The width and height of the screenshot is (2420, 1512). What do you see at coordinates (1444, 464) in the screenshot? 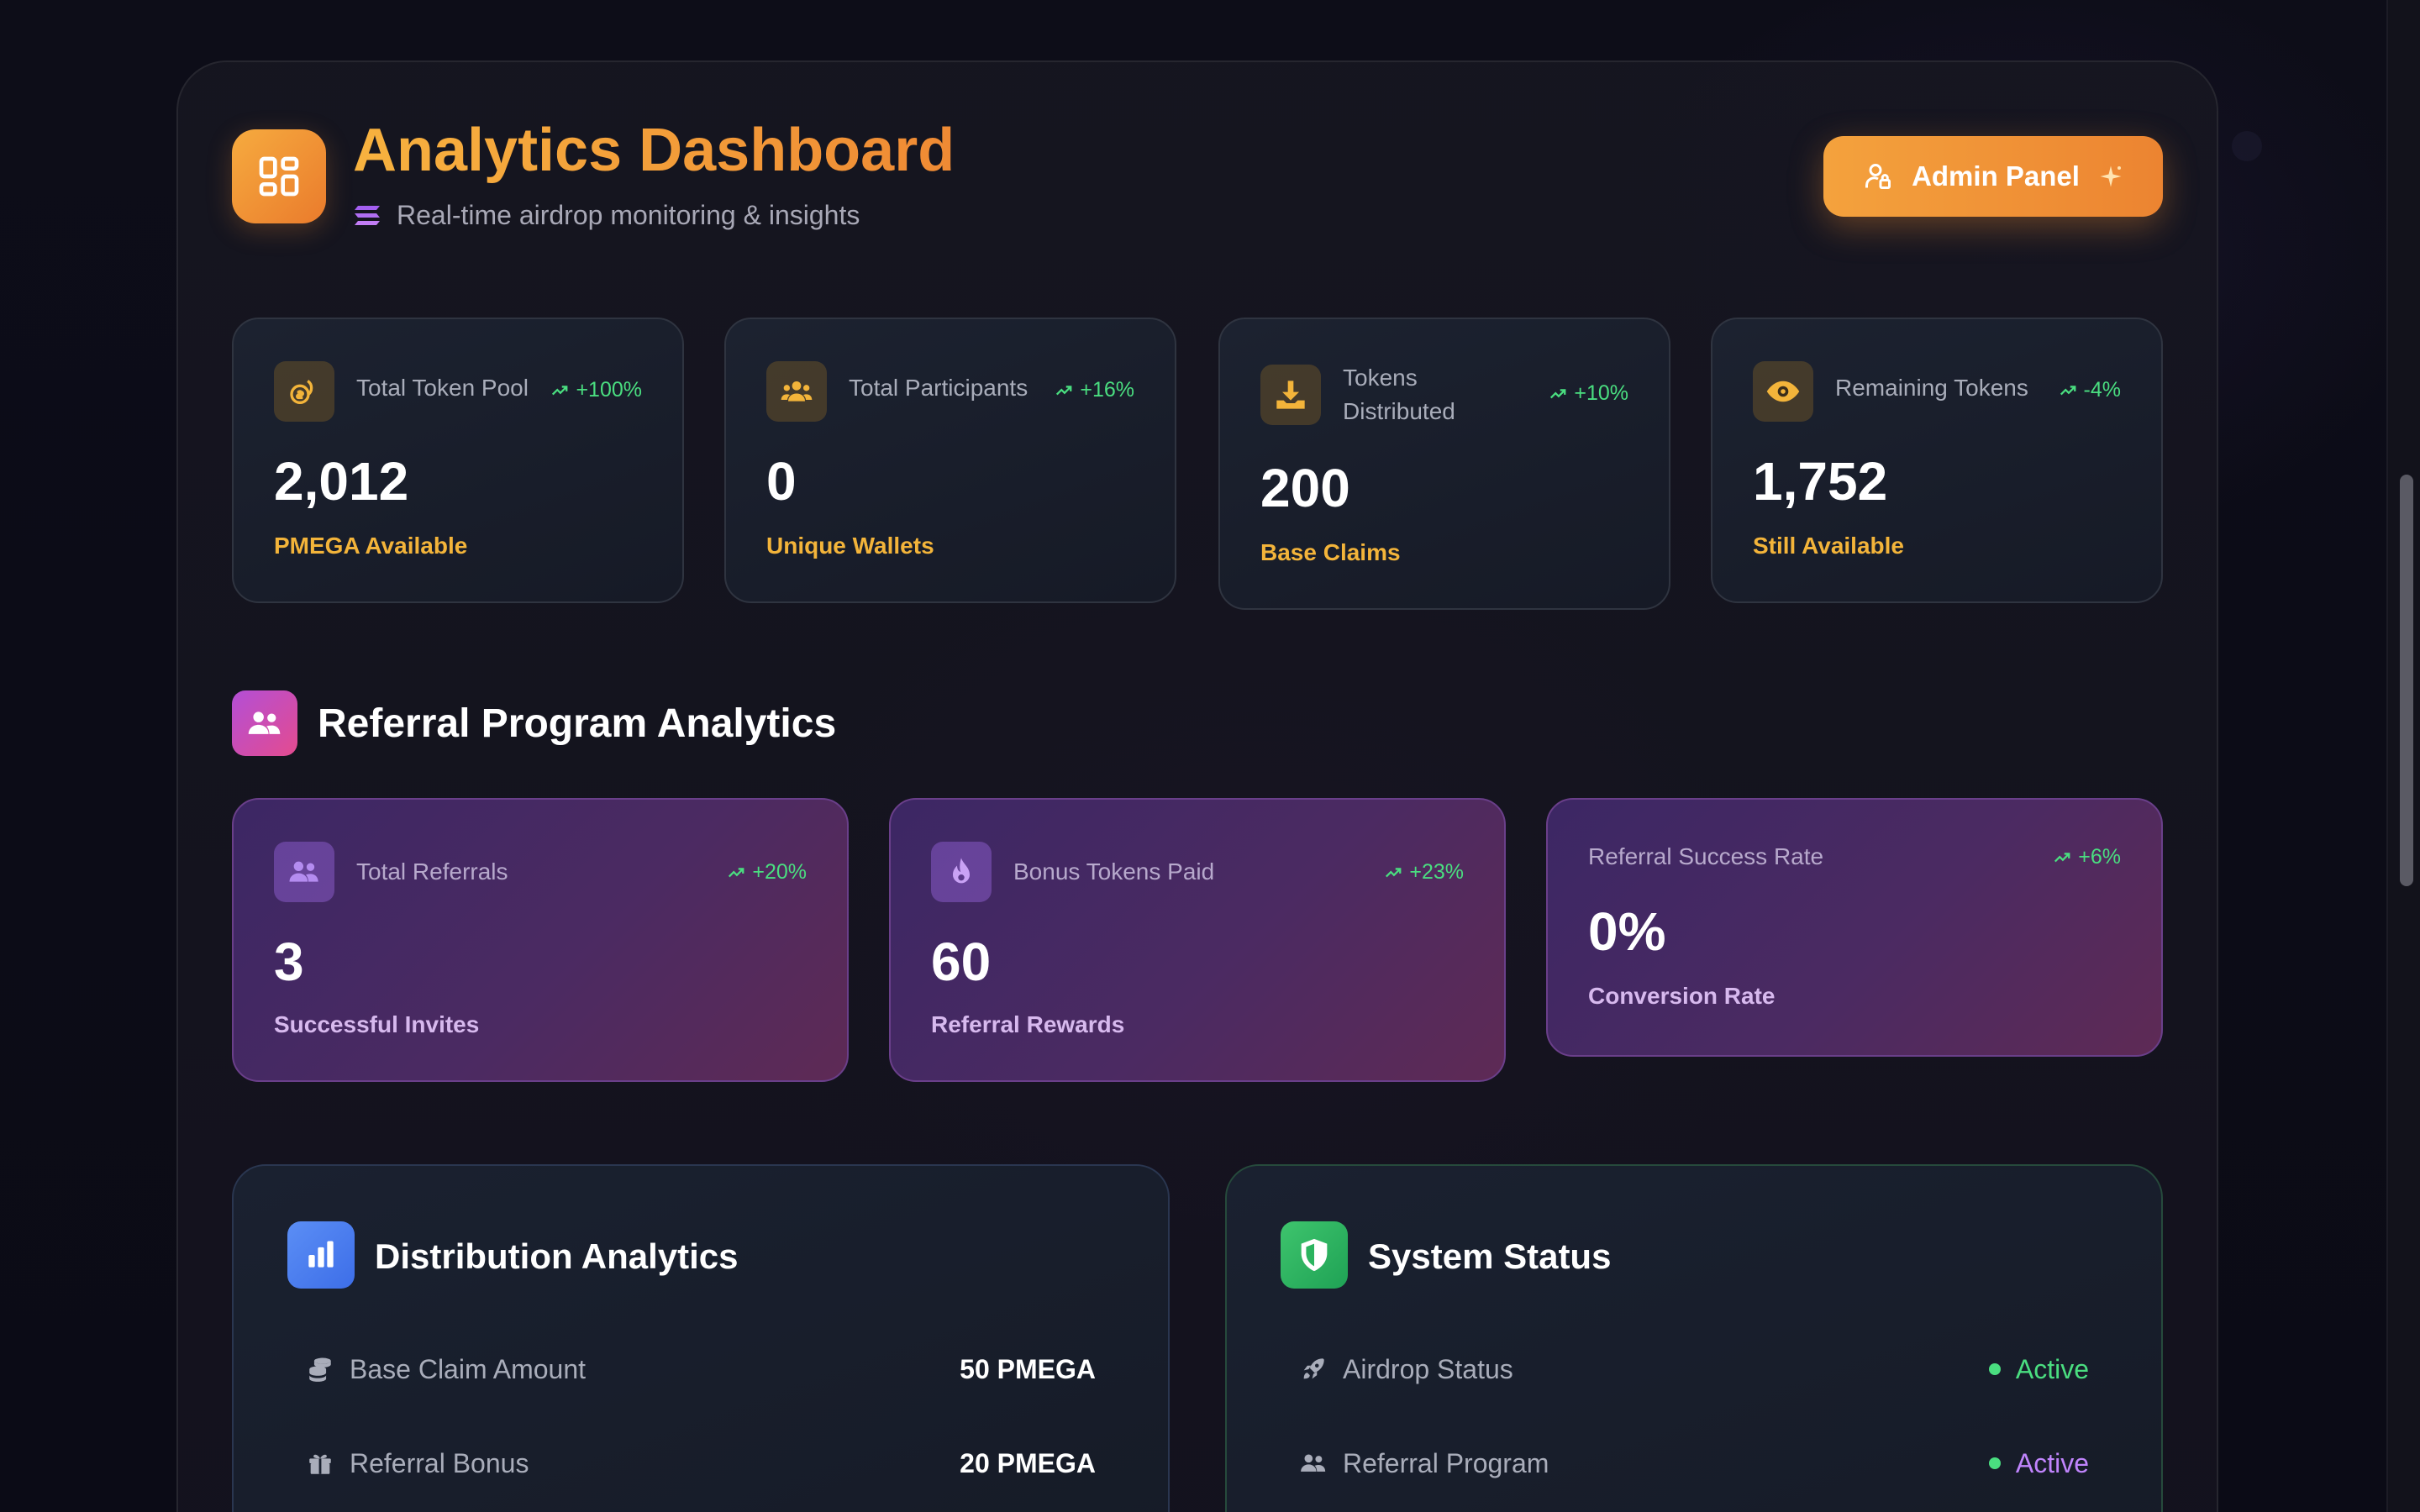
I see `stat-card-tokens-distributed: Tokens Distributed +10% 200 Base Claims` at bounding box center [1444, 464].